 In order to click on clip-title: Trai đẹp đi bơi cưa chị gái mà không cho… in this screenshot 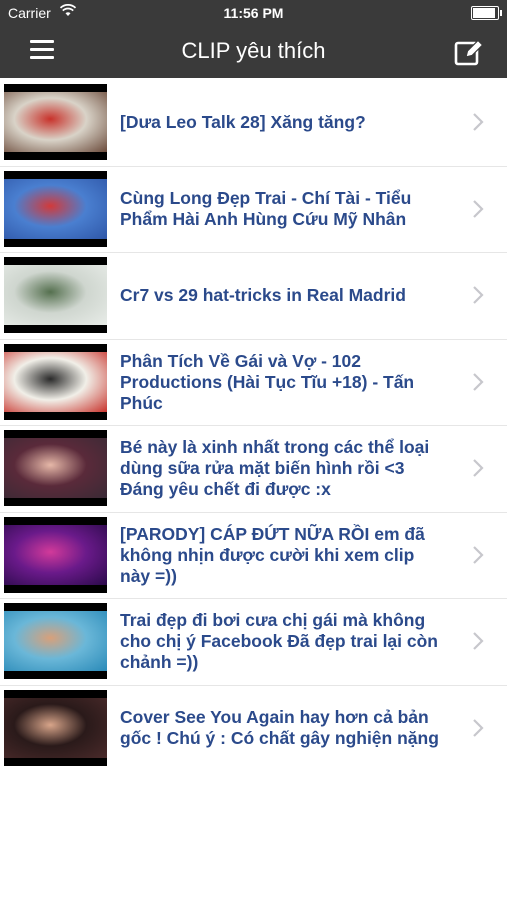, I will do `click(279, 641)`.